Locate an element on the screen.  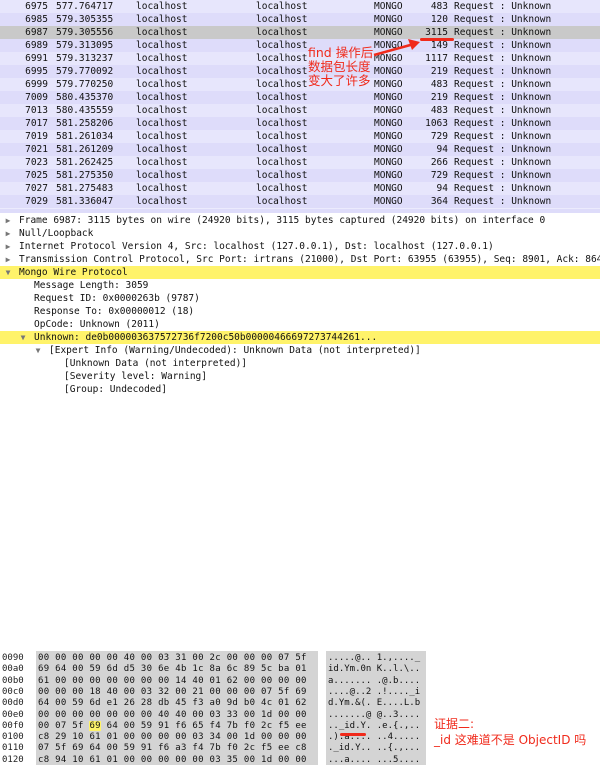
packet-time: 579.305355 is located at coordinates (85, 19).